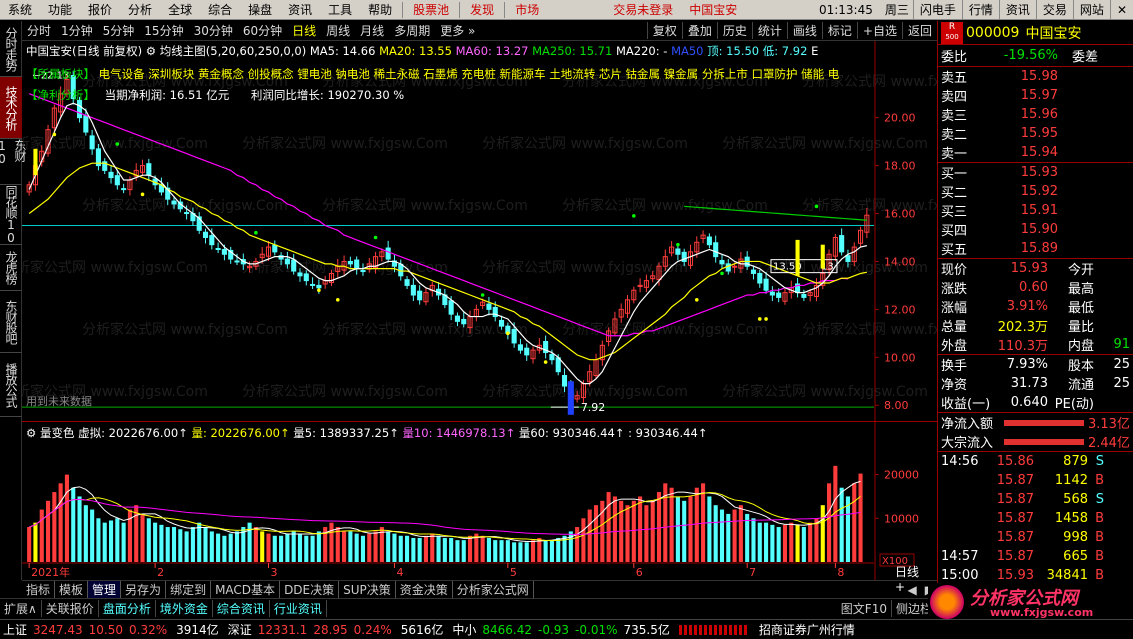 This screenshot has height=639, width=1133. Describe the element at coordinates (879, 30) in the screenshot. I see `add-watchlist-button: +自选` at that location.